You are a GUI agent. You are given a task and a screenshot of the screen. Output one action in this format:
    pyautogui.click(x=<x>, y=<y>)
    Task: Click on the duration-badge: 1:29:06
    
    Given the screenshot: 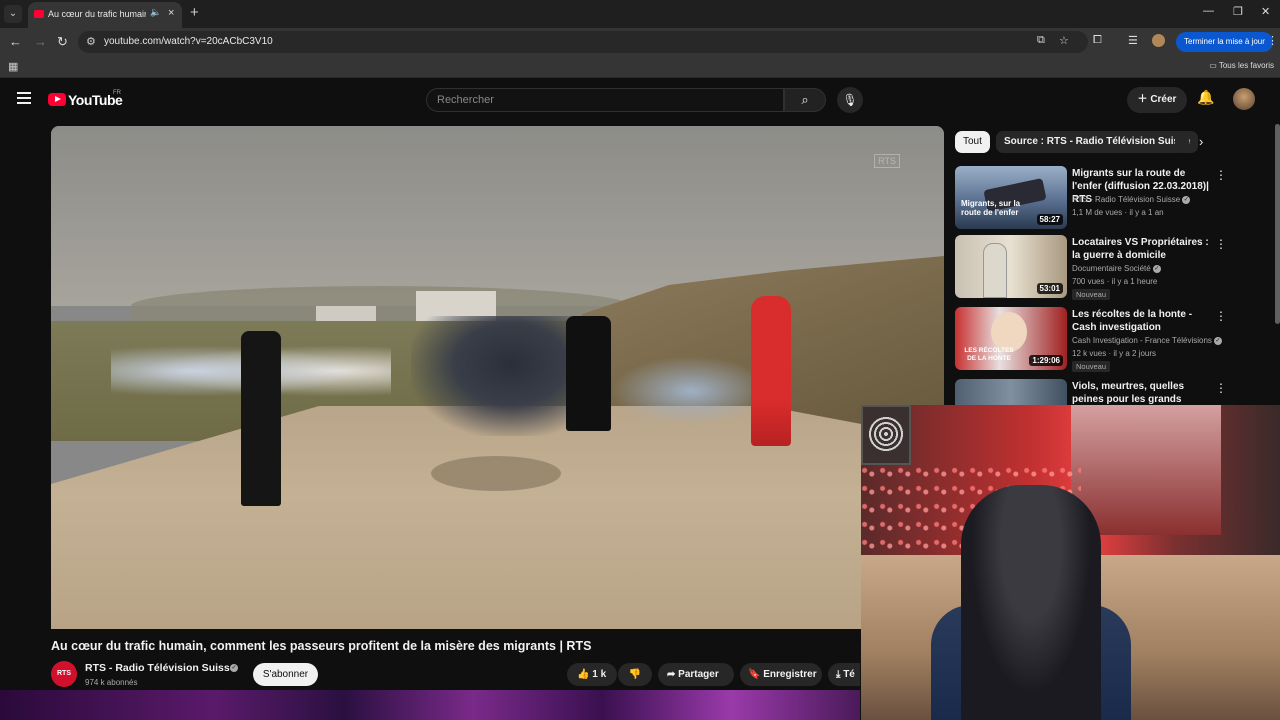 What is the action you would take?
    pyautogui.click(x=1046, y=360)
    